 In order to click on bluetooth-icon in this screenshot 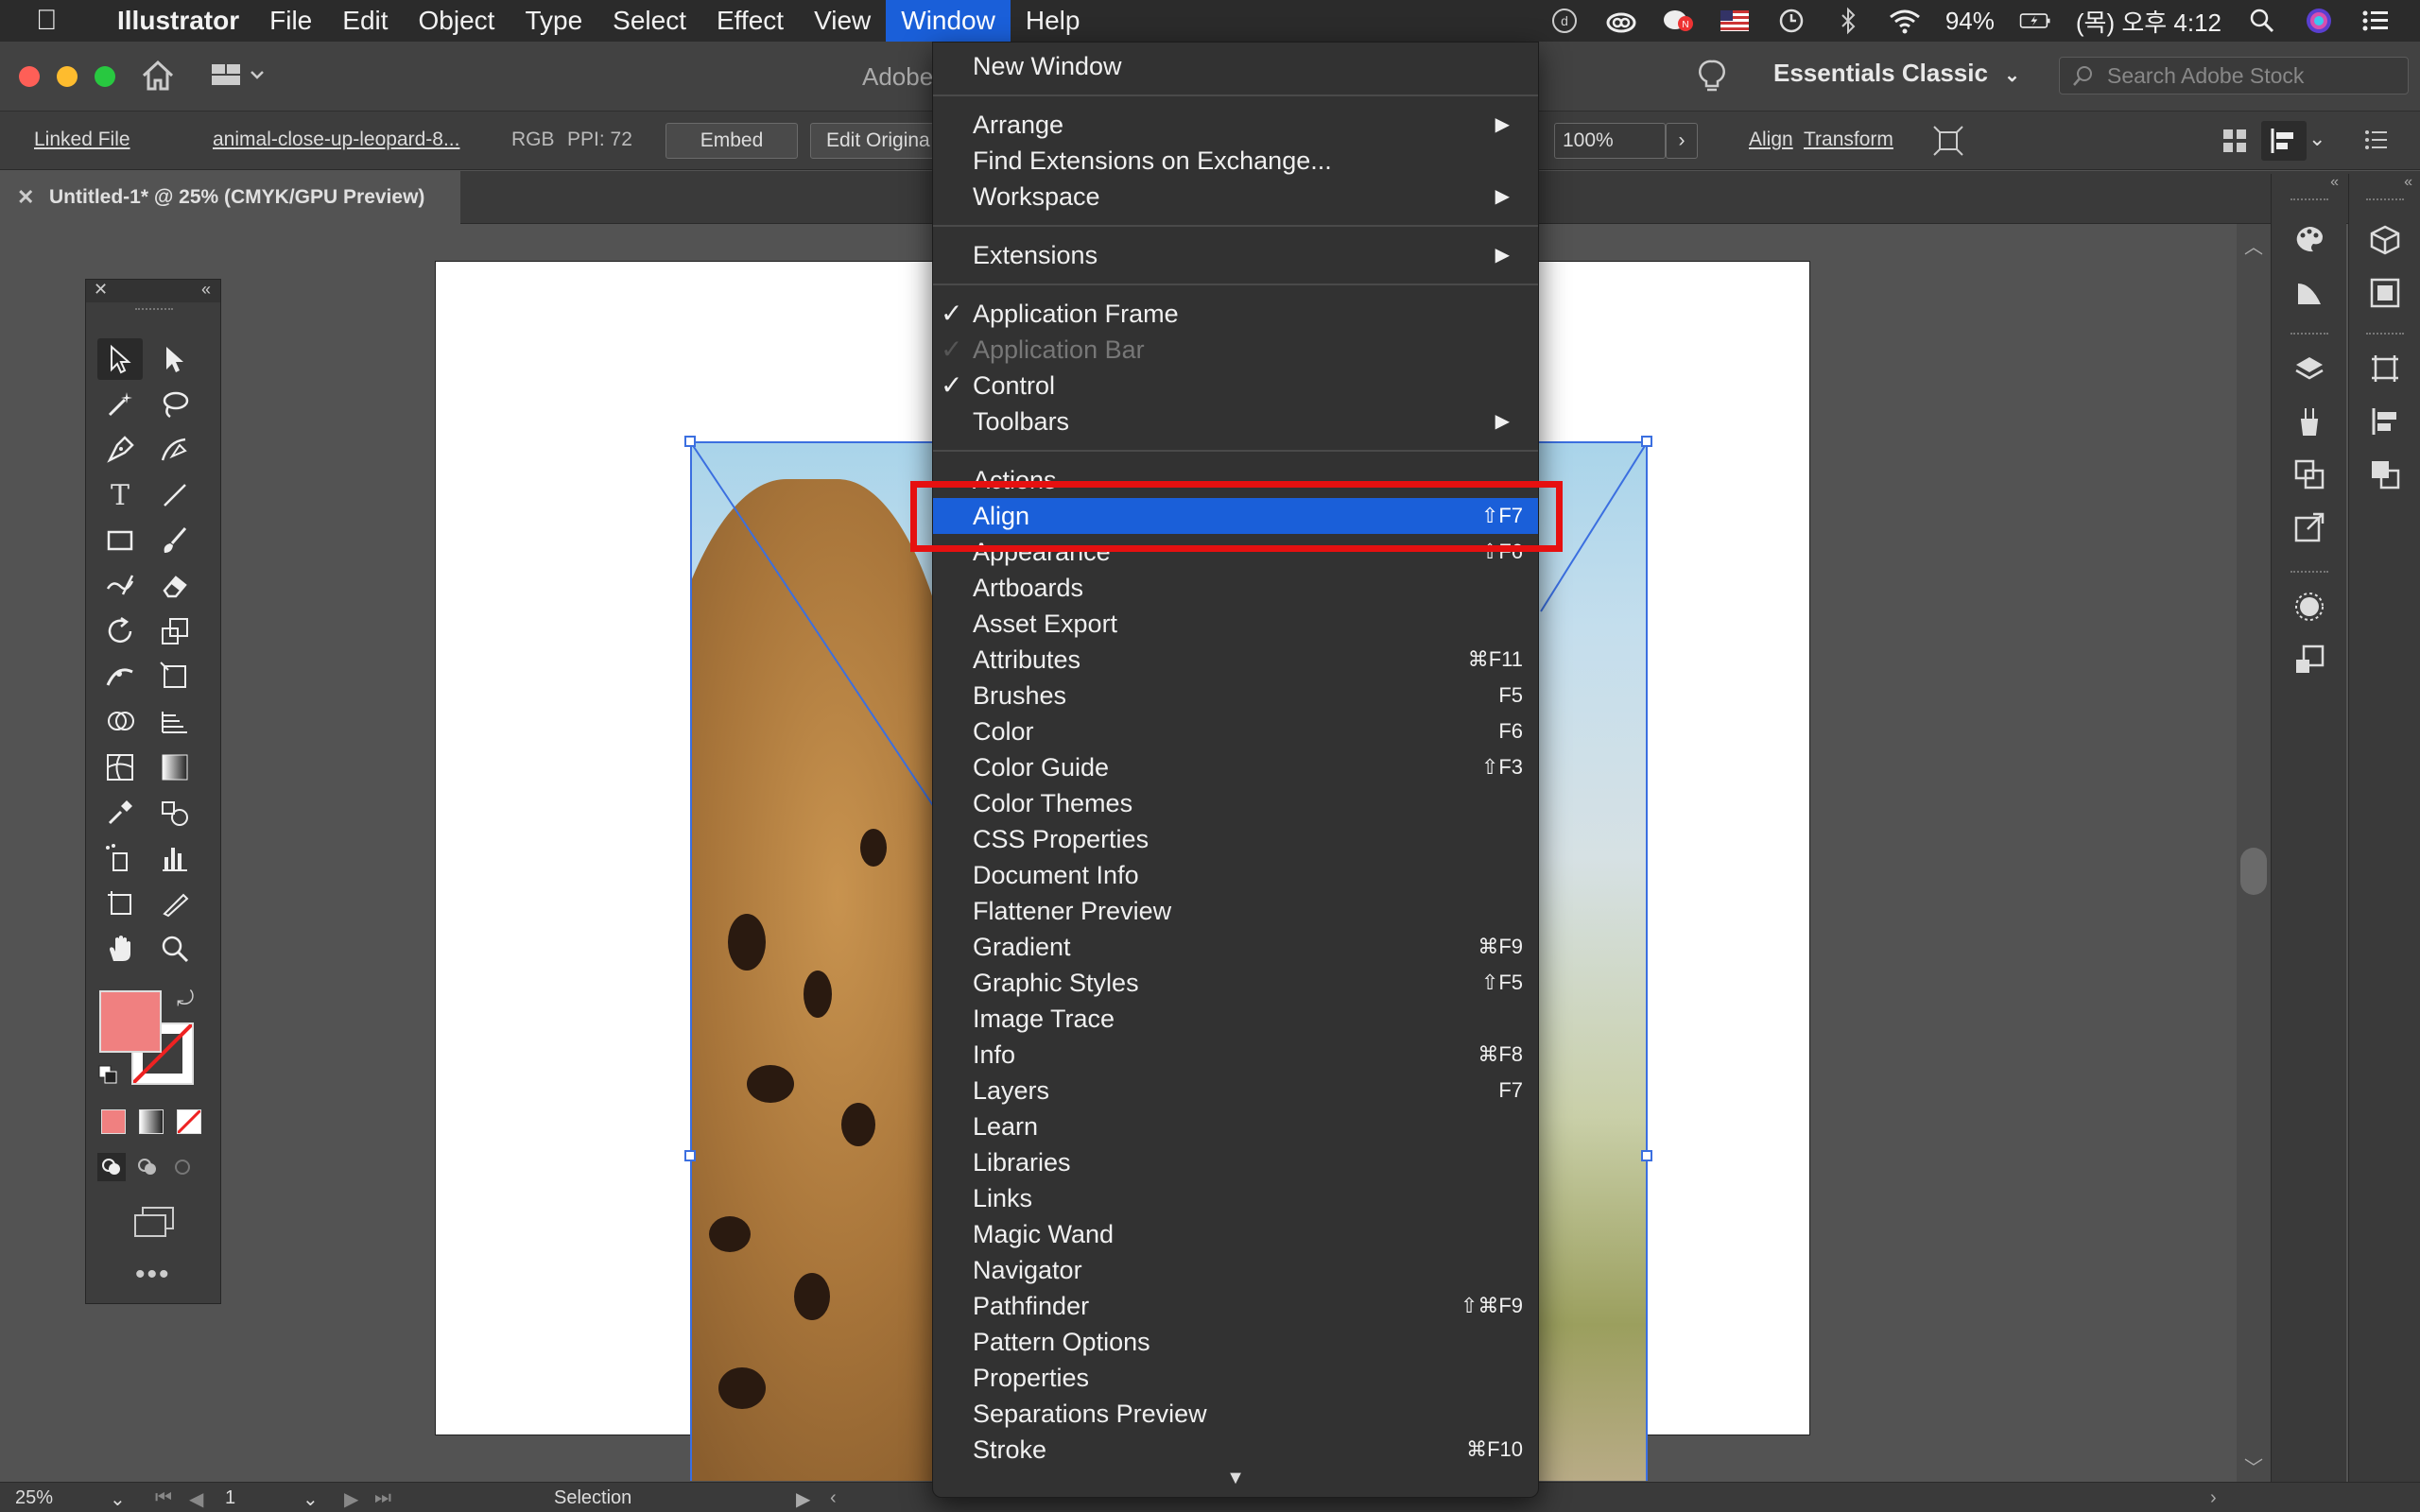, I will do `click(1848, 21)`.